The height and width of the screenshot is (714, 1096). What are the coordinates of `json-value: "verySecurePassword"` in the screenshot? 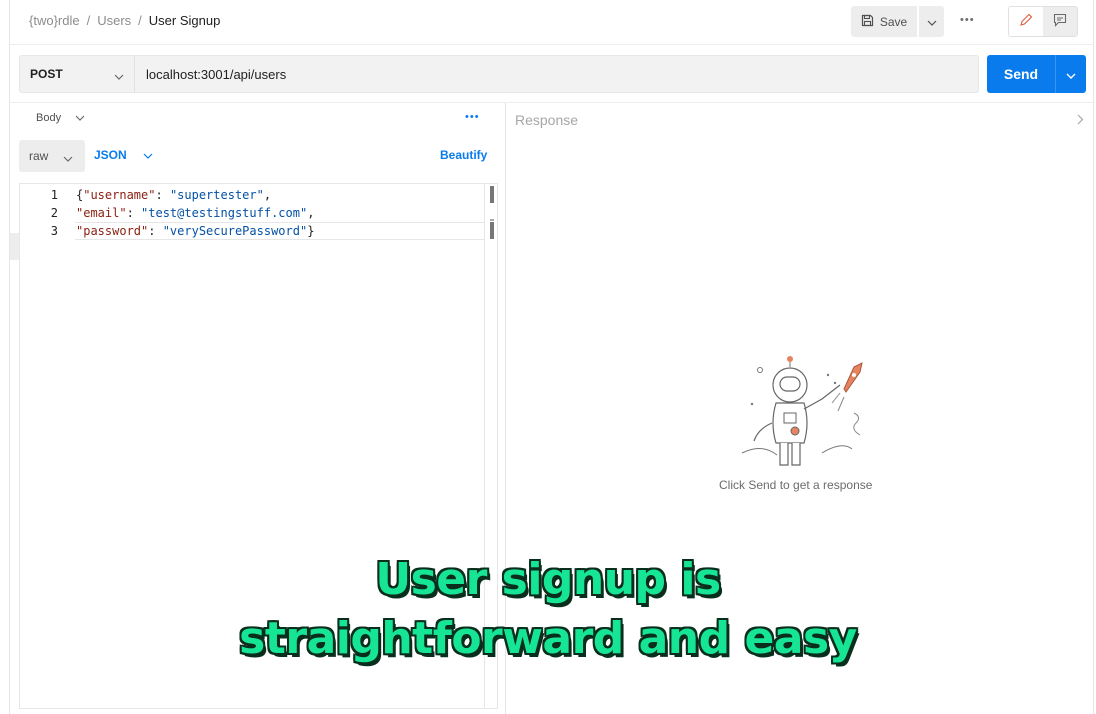 It's located at (235, 231).